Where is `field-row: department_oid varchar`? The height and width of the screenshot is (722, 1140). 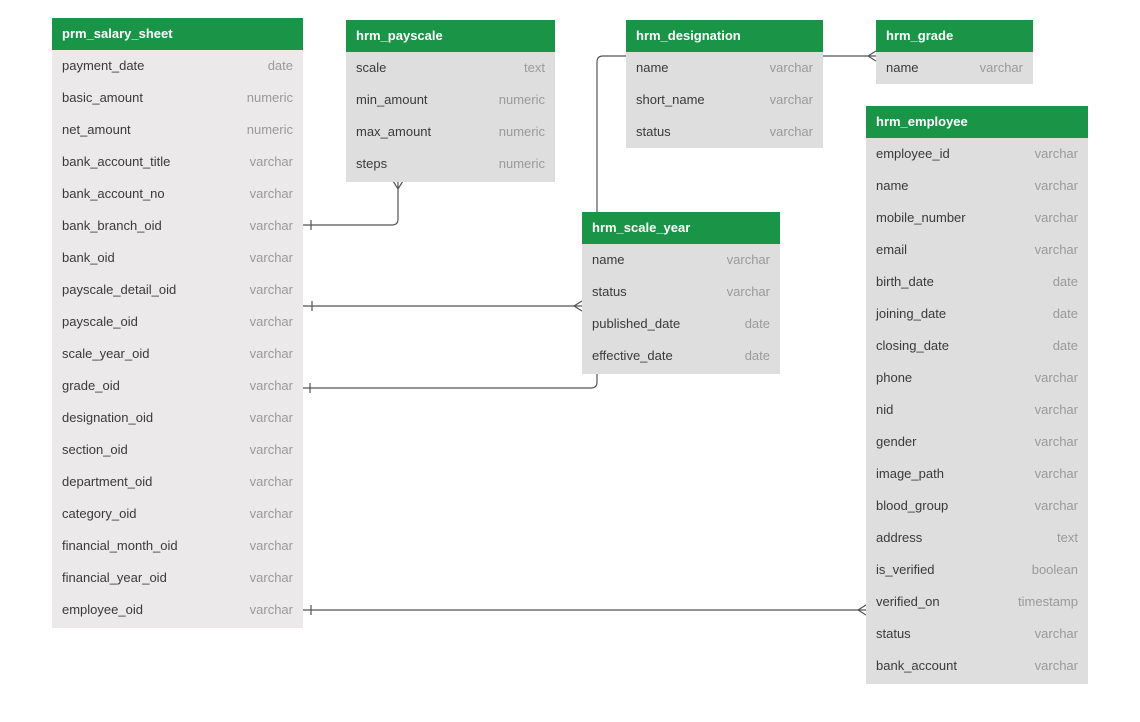 field-row: department_oid varchar is located at coordinates (177, 482).